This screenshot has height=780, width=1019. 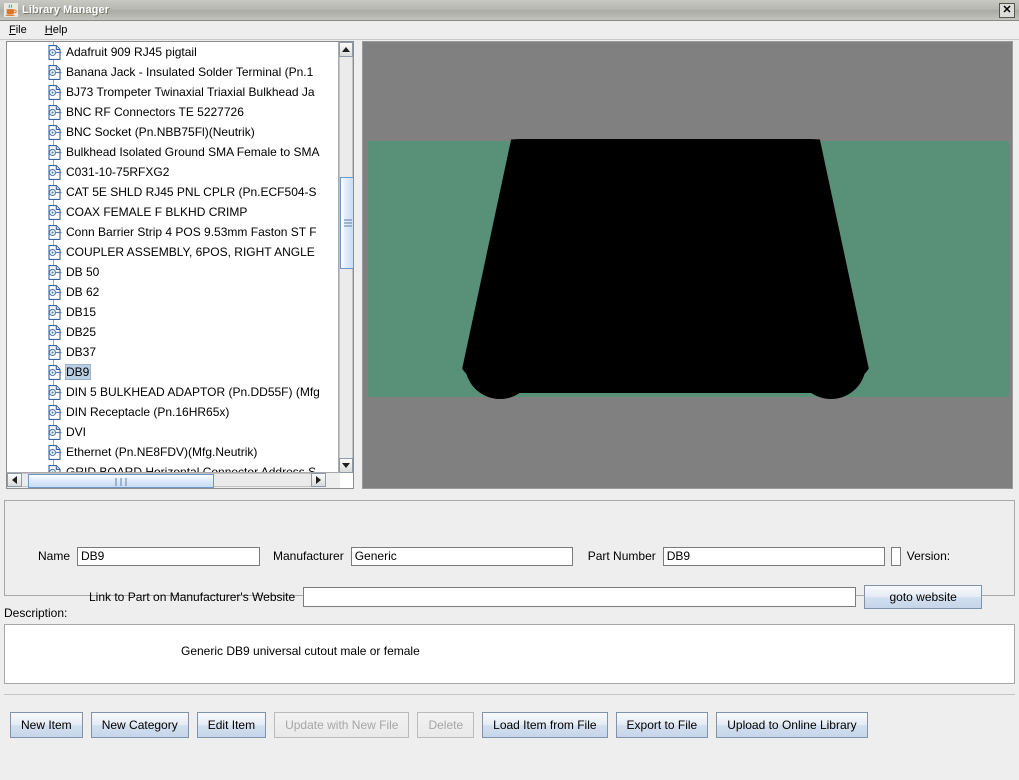 I want to click on fields-row-primary: Name Manufacturer Part Number Version:, so click(x=509, y=556).